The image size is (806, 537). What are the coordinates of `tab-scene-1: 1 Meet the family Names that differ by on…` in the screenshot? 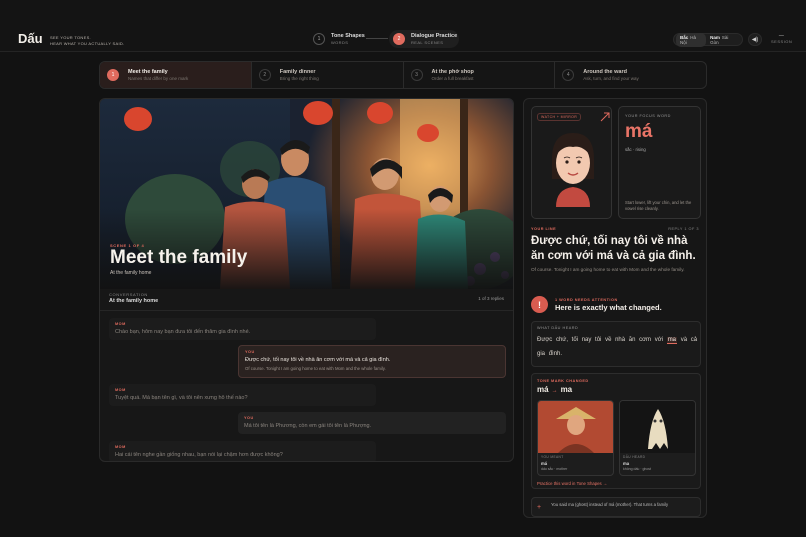 It's located at (176, 75).